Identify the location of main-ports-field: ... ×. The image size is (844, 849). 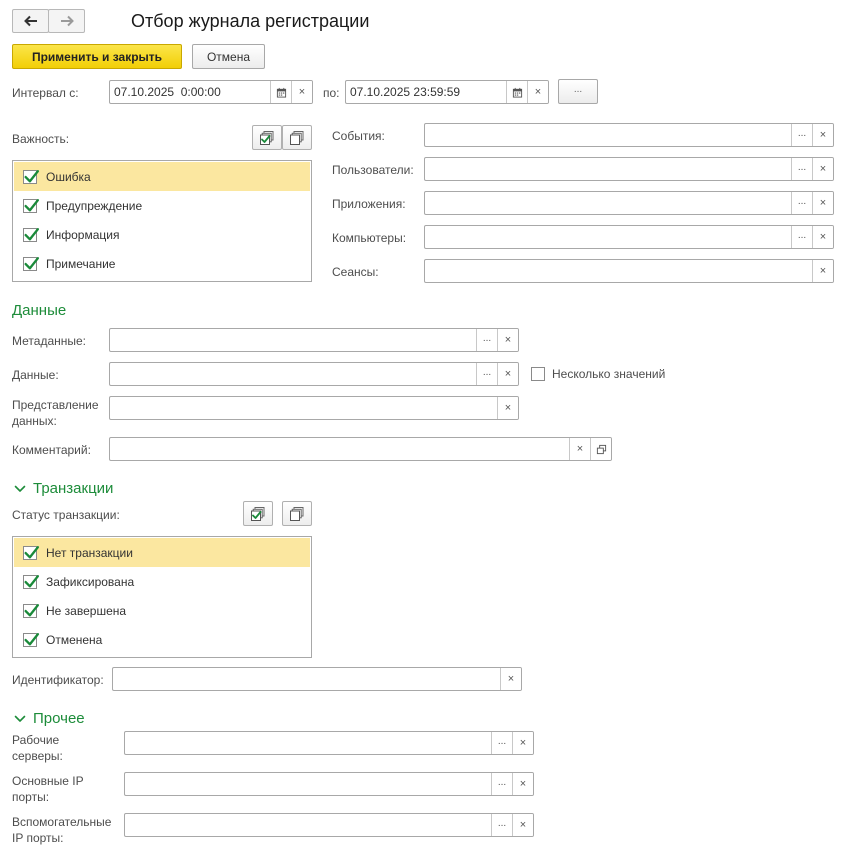
(329, 784).